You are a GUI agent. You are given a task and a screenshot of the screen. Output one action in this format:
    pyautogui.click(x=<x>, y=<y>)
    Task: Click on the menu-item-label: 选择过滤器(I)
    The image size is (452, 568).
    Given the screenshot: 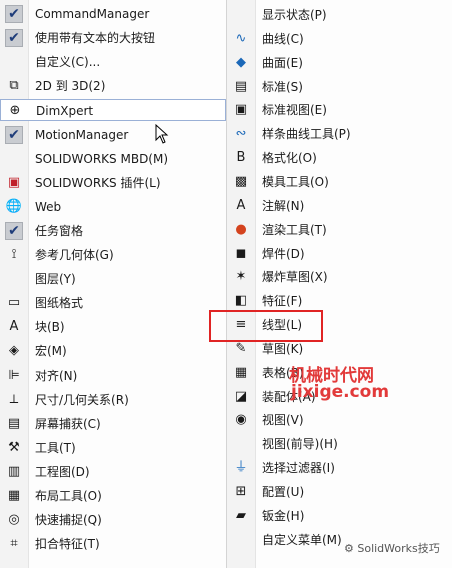 What is the action you would take?
    pyautogui.click(x=298, y=468)
    